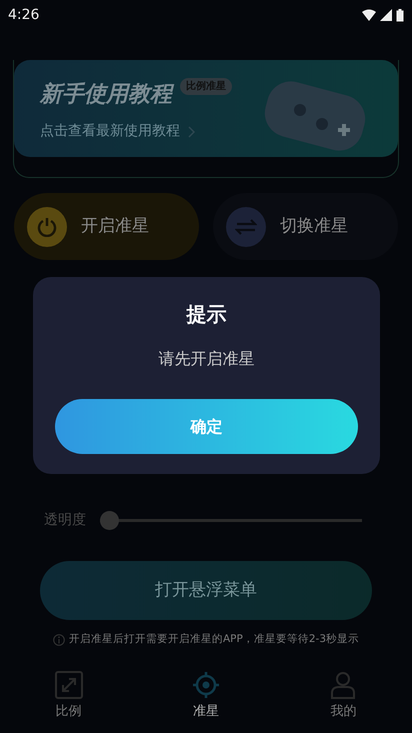 The height and width of the screenshot is (733, 412). What do you see at coordinates (24, 15) in the screenshot?
I see `status-time: 4:26` at bounding box center [24, 15].